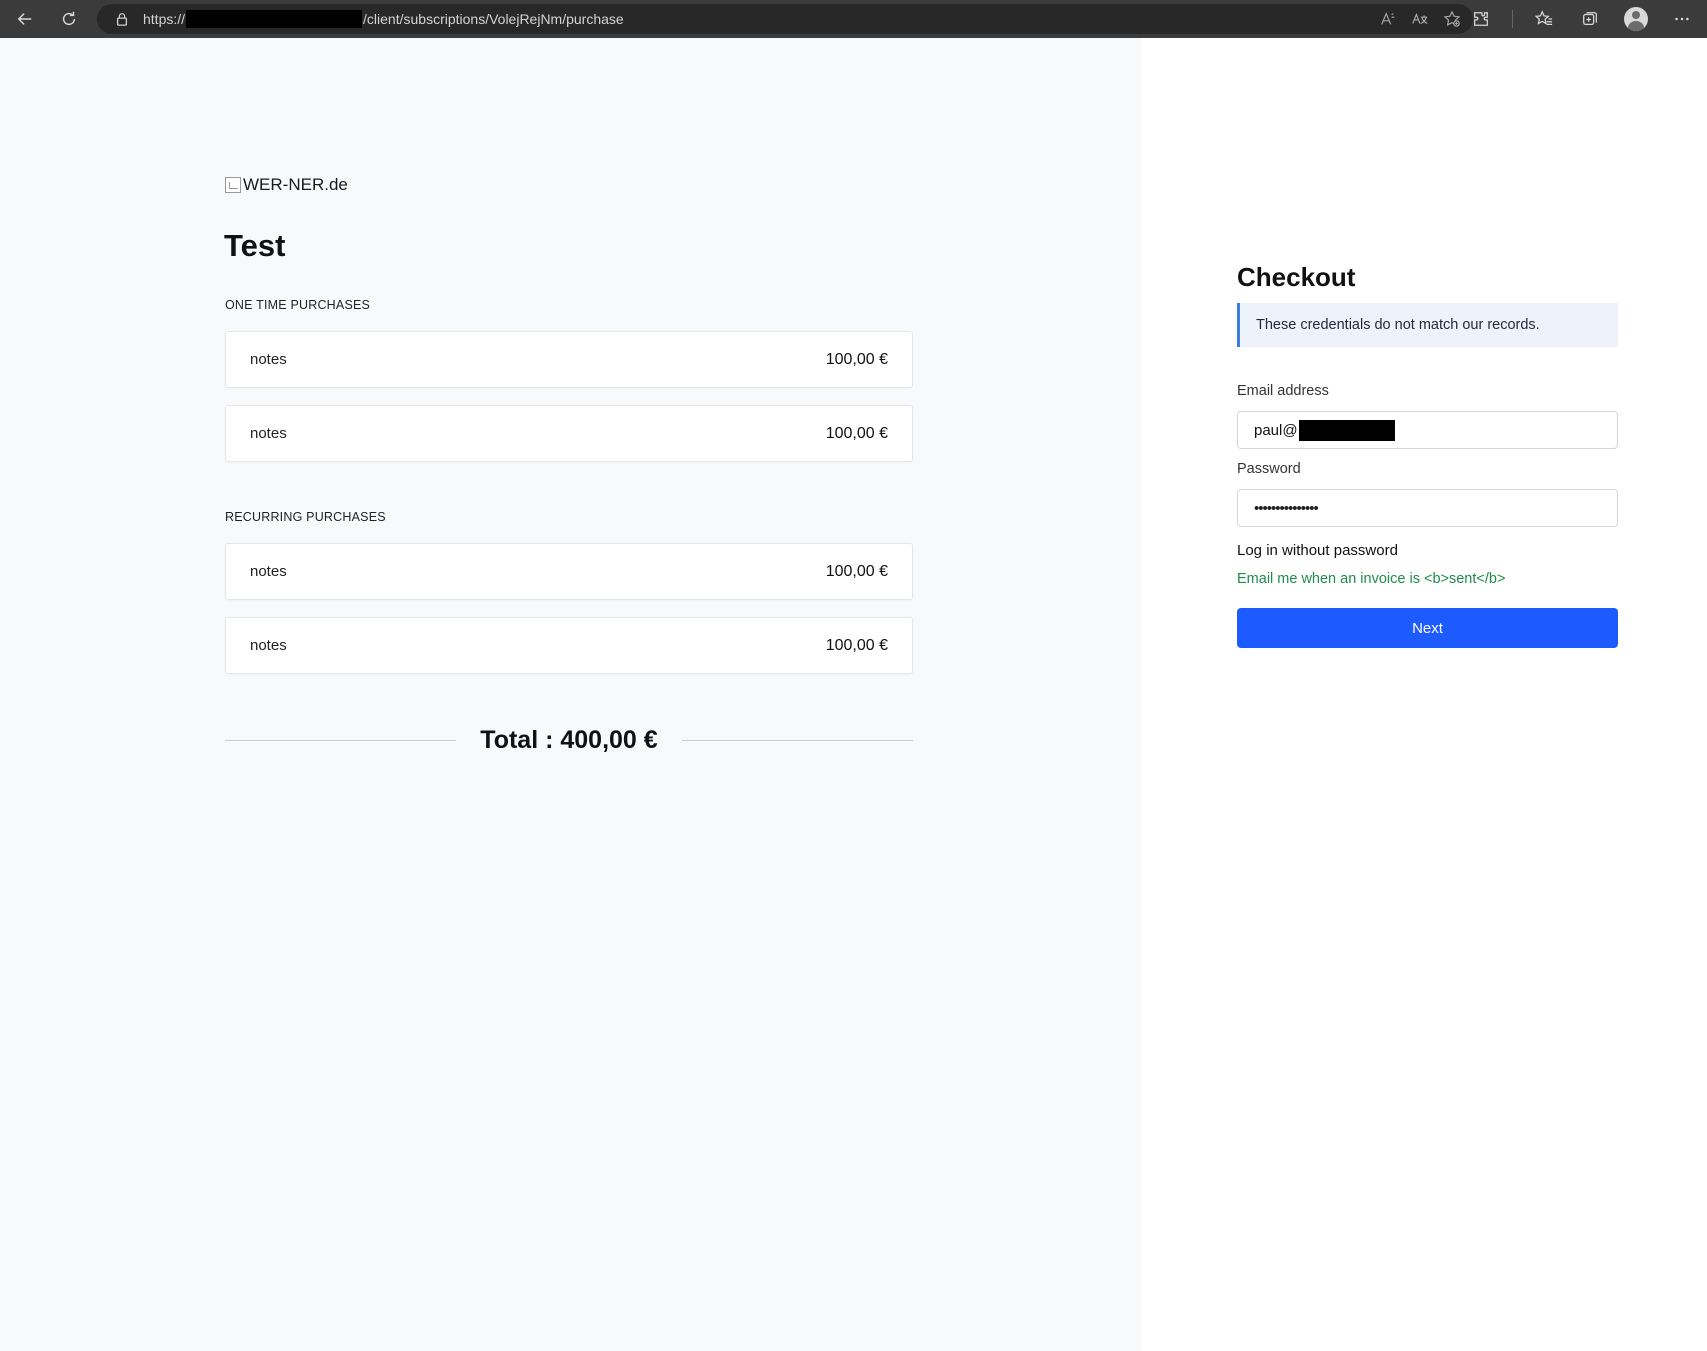 The height and width of the screenshot is (1351, 1707). What do you see at coordinates (255, 245) in the screenshot?
I see `page-title: Test` at bounding box center [255, 245].